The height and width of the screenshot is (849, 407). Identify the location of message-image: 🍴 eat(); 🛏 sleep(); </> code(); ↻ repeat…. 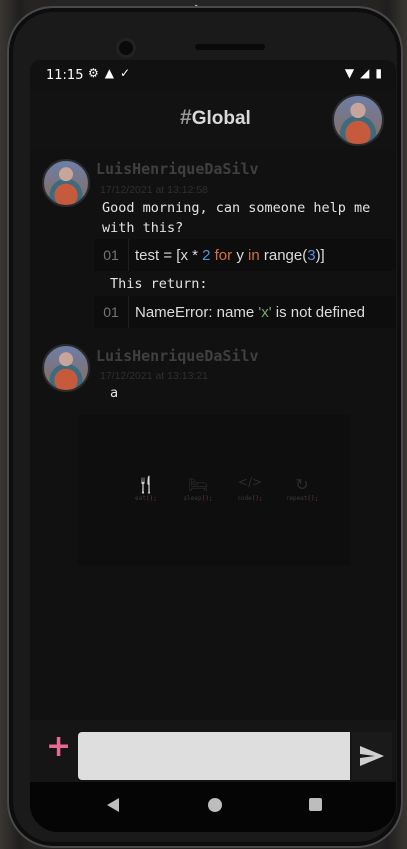
(214, 490).